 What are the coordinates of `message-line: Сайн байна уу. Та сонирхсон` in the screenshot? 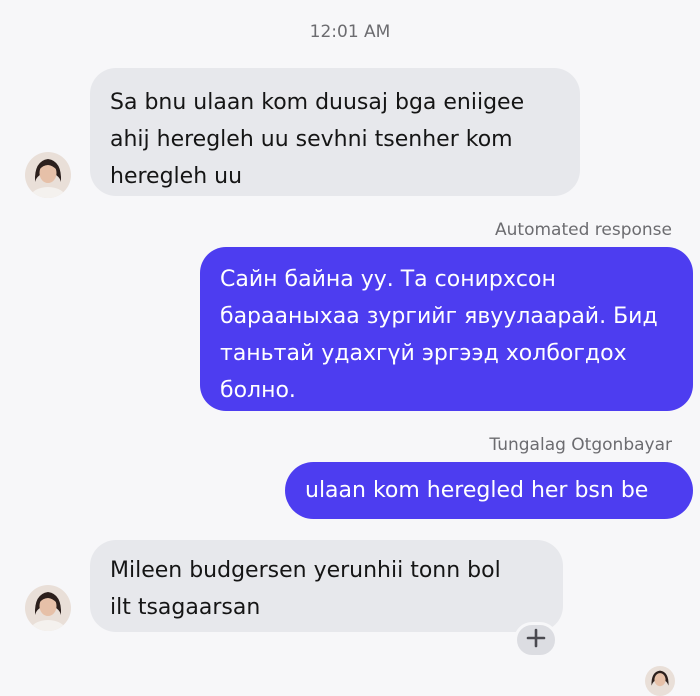 It's located at (388, 279).